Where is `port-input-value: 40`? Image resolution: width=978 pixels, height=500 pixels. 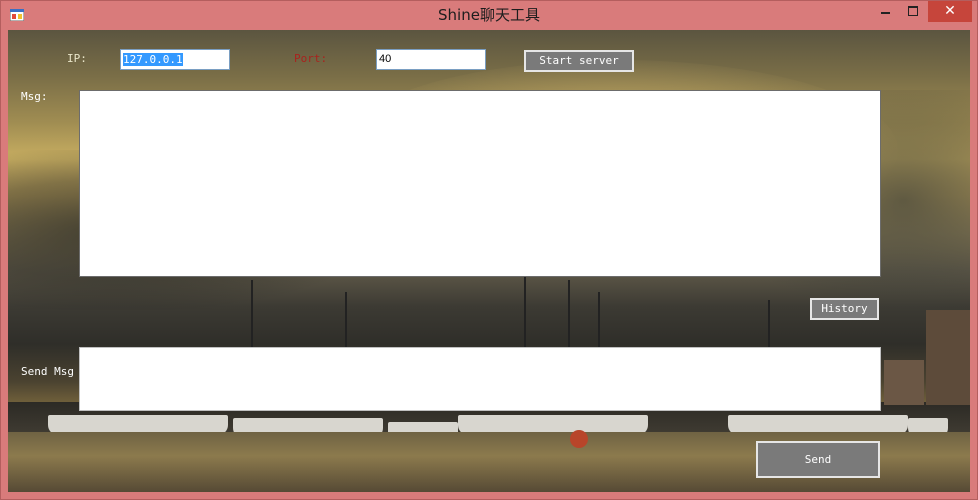
port-input-value: 40 is located at coordinates (385, 59).